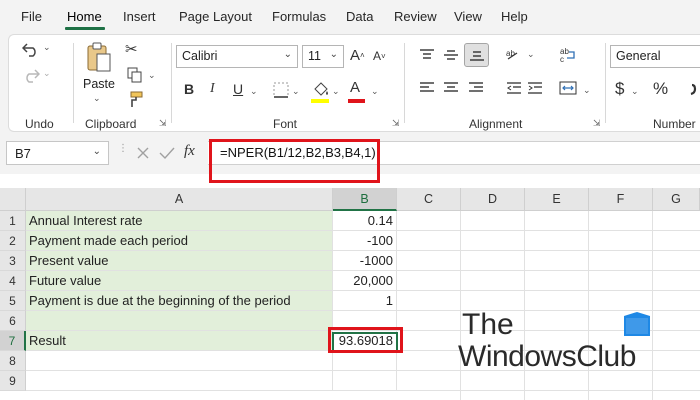 This screenshot has height=400, width=700. I want to click on paste-dropdown-chevron-icon: ⌄, so click(97, 98).